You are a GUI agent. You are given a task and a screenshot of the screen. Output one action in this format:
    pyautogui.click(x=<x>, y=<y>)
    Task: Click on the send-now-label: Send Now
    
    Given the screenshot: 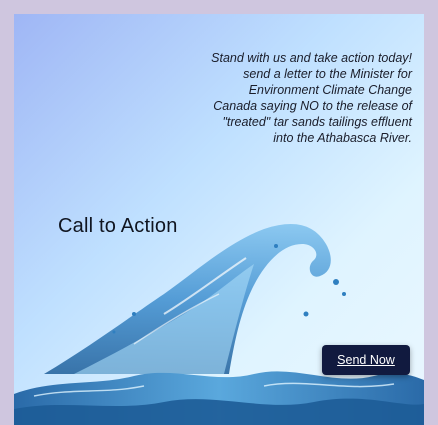 What is the action you would take?
    pyautogui.click(x=366, y=360)
    